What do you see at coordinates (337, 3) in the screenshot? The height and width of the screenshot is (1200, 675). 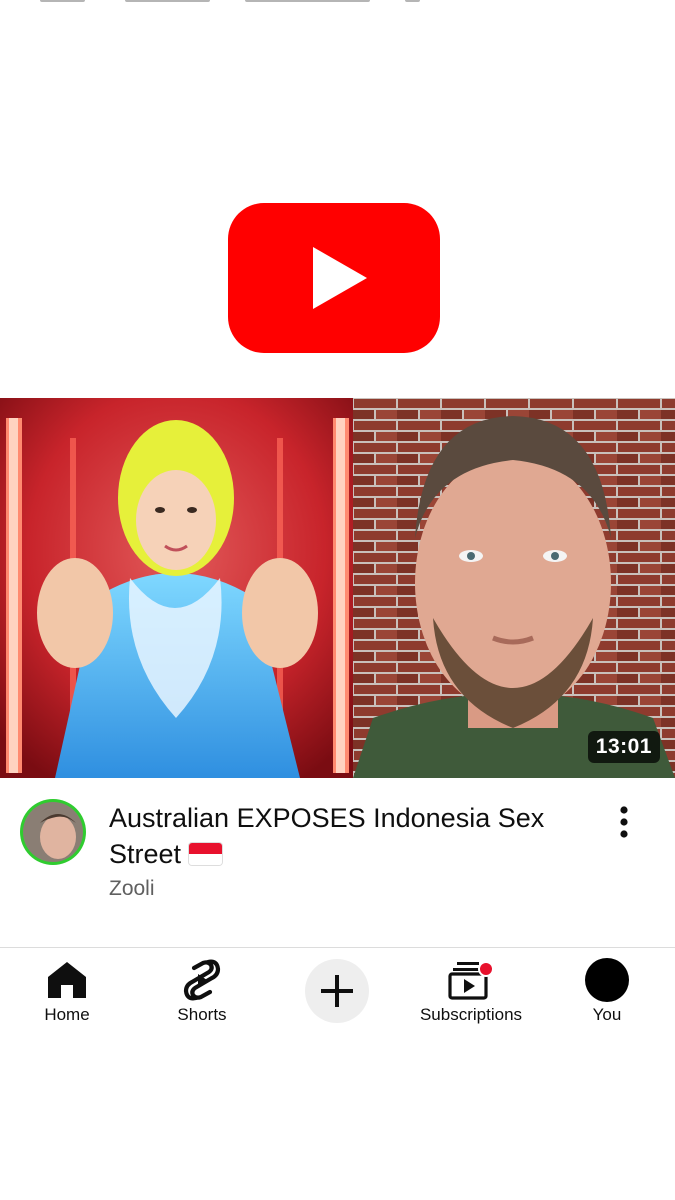 I see `cropped-tab-strip` at bounding box center [337, 3].